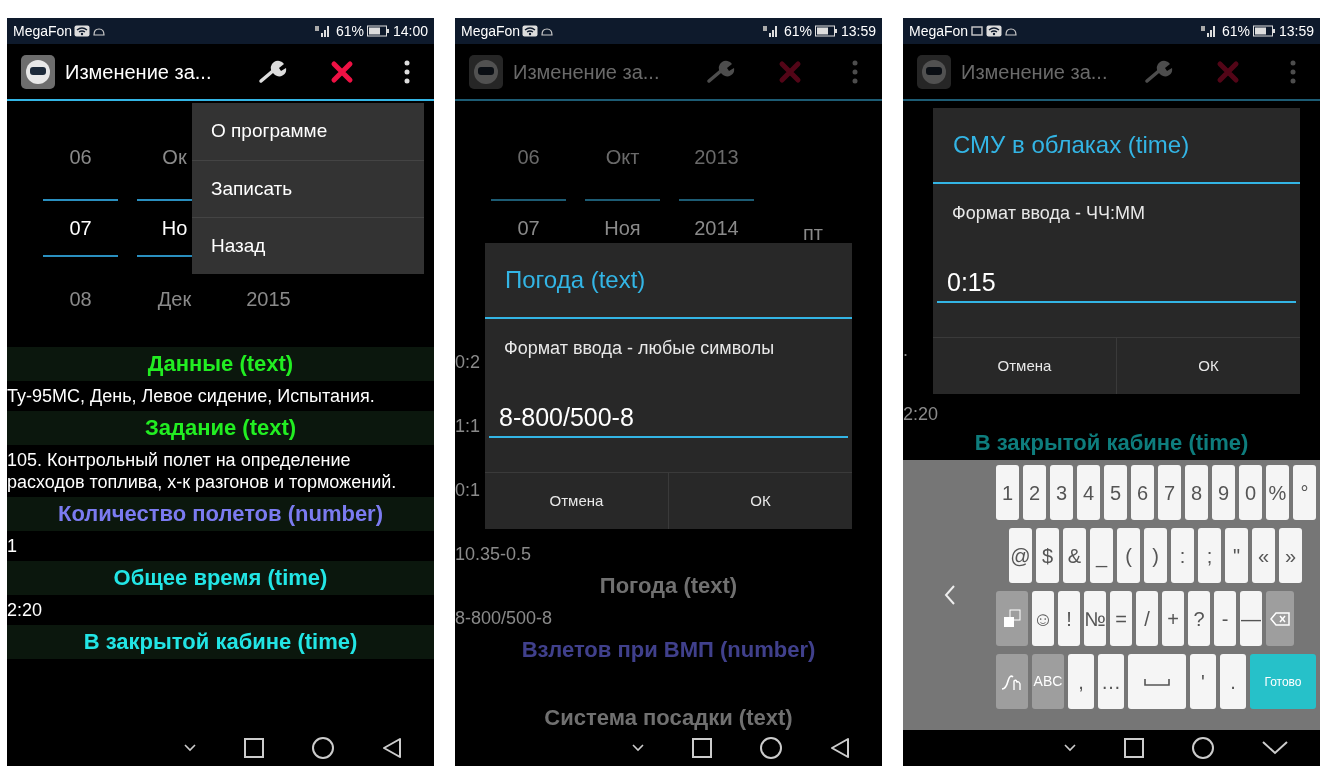 This screenshot has width=1324, height=766. Describe the element at coordinates (342, 71) in the screenshot. I see `close-icon` at that location.